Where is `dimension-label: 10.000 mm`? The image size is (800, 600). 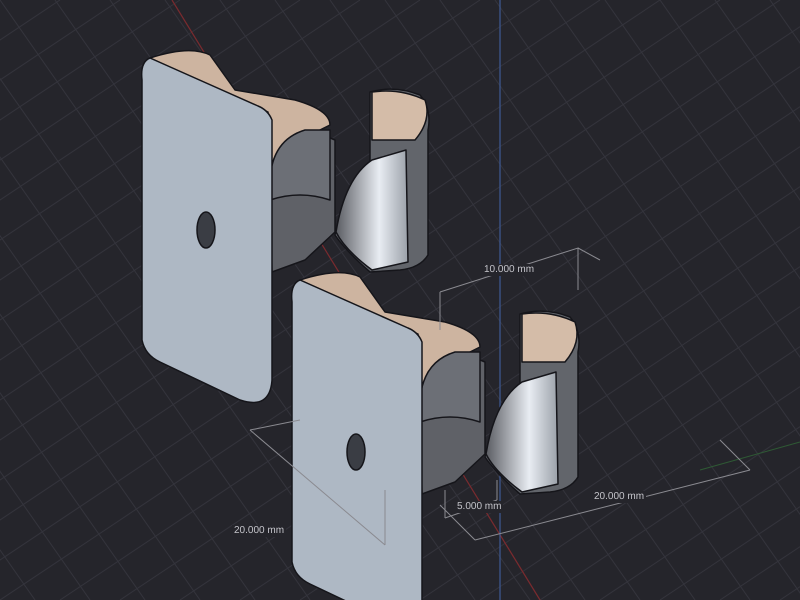
dimension-label: 10.000 mm is located at coordinates (509, 270).